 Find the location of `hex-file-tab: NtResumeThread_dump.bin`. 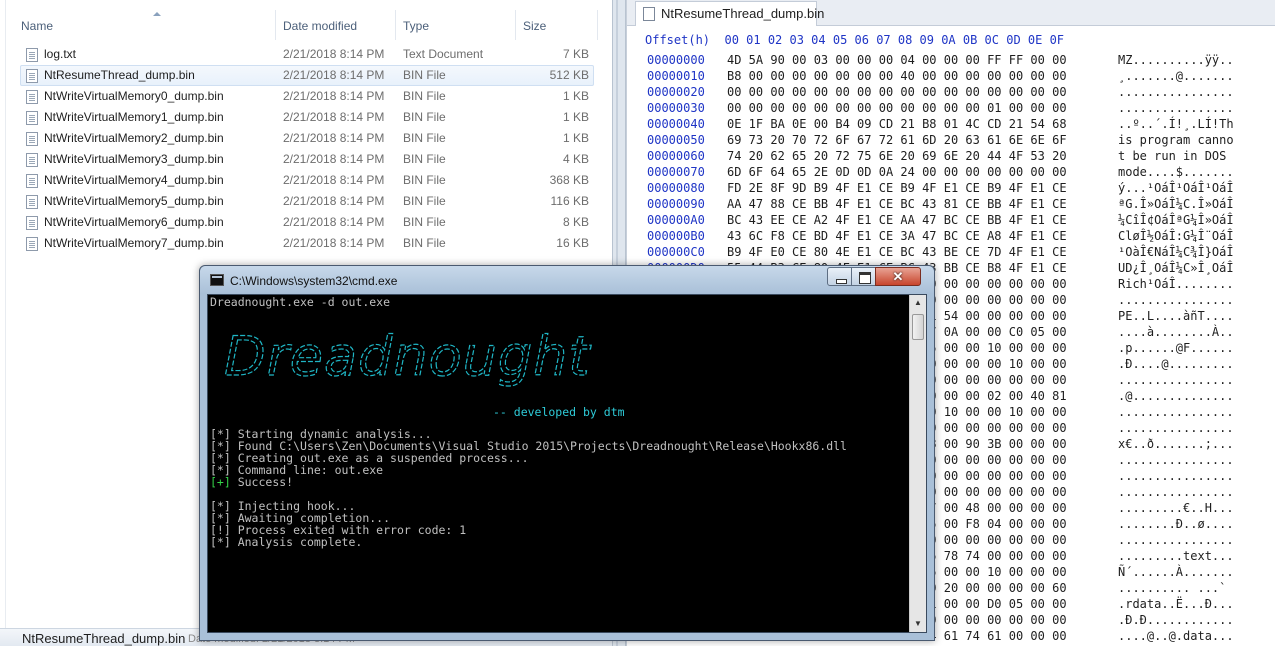

hex-file-tab: NtResumeThread_dump.bin is located at coordinates (729, 13).